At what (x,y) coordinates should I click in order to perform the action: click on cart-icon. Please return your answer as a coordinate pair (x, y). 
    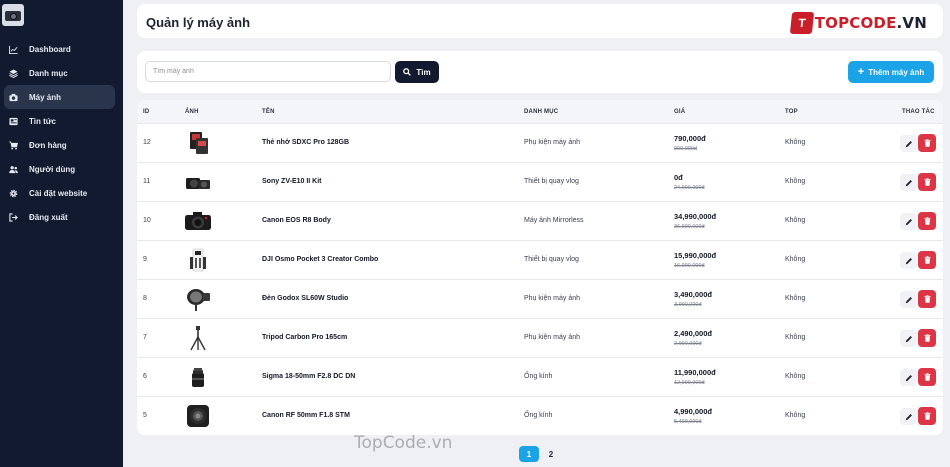
    Looking at the image, I should click on (13, 145).